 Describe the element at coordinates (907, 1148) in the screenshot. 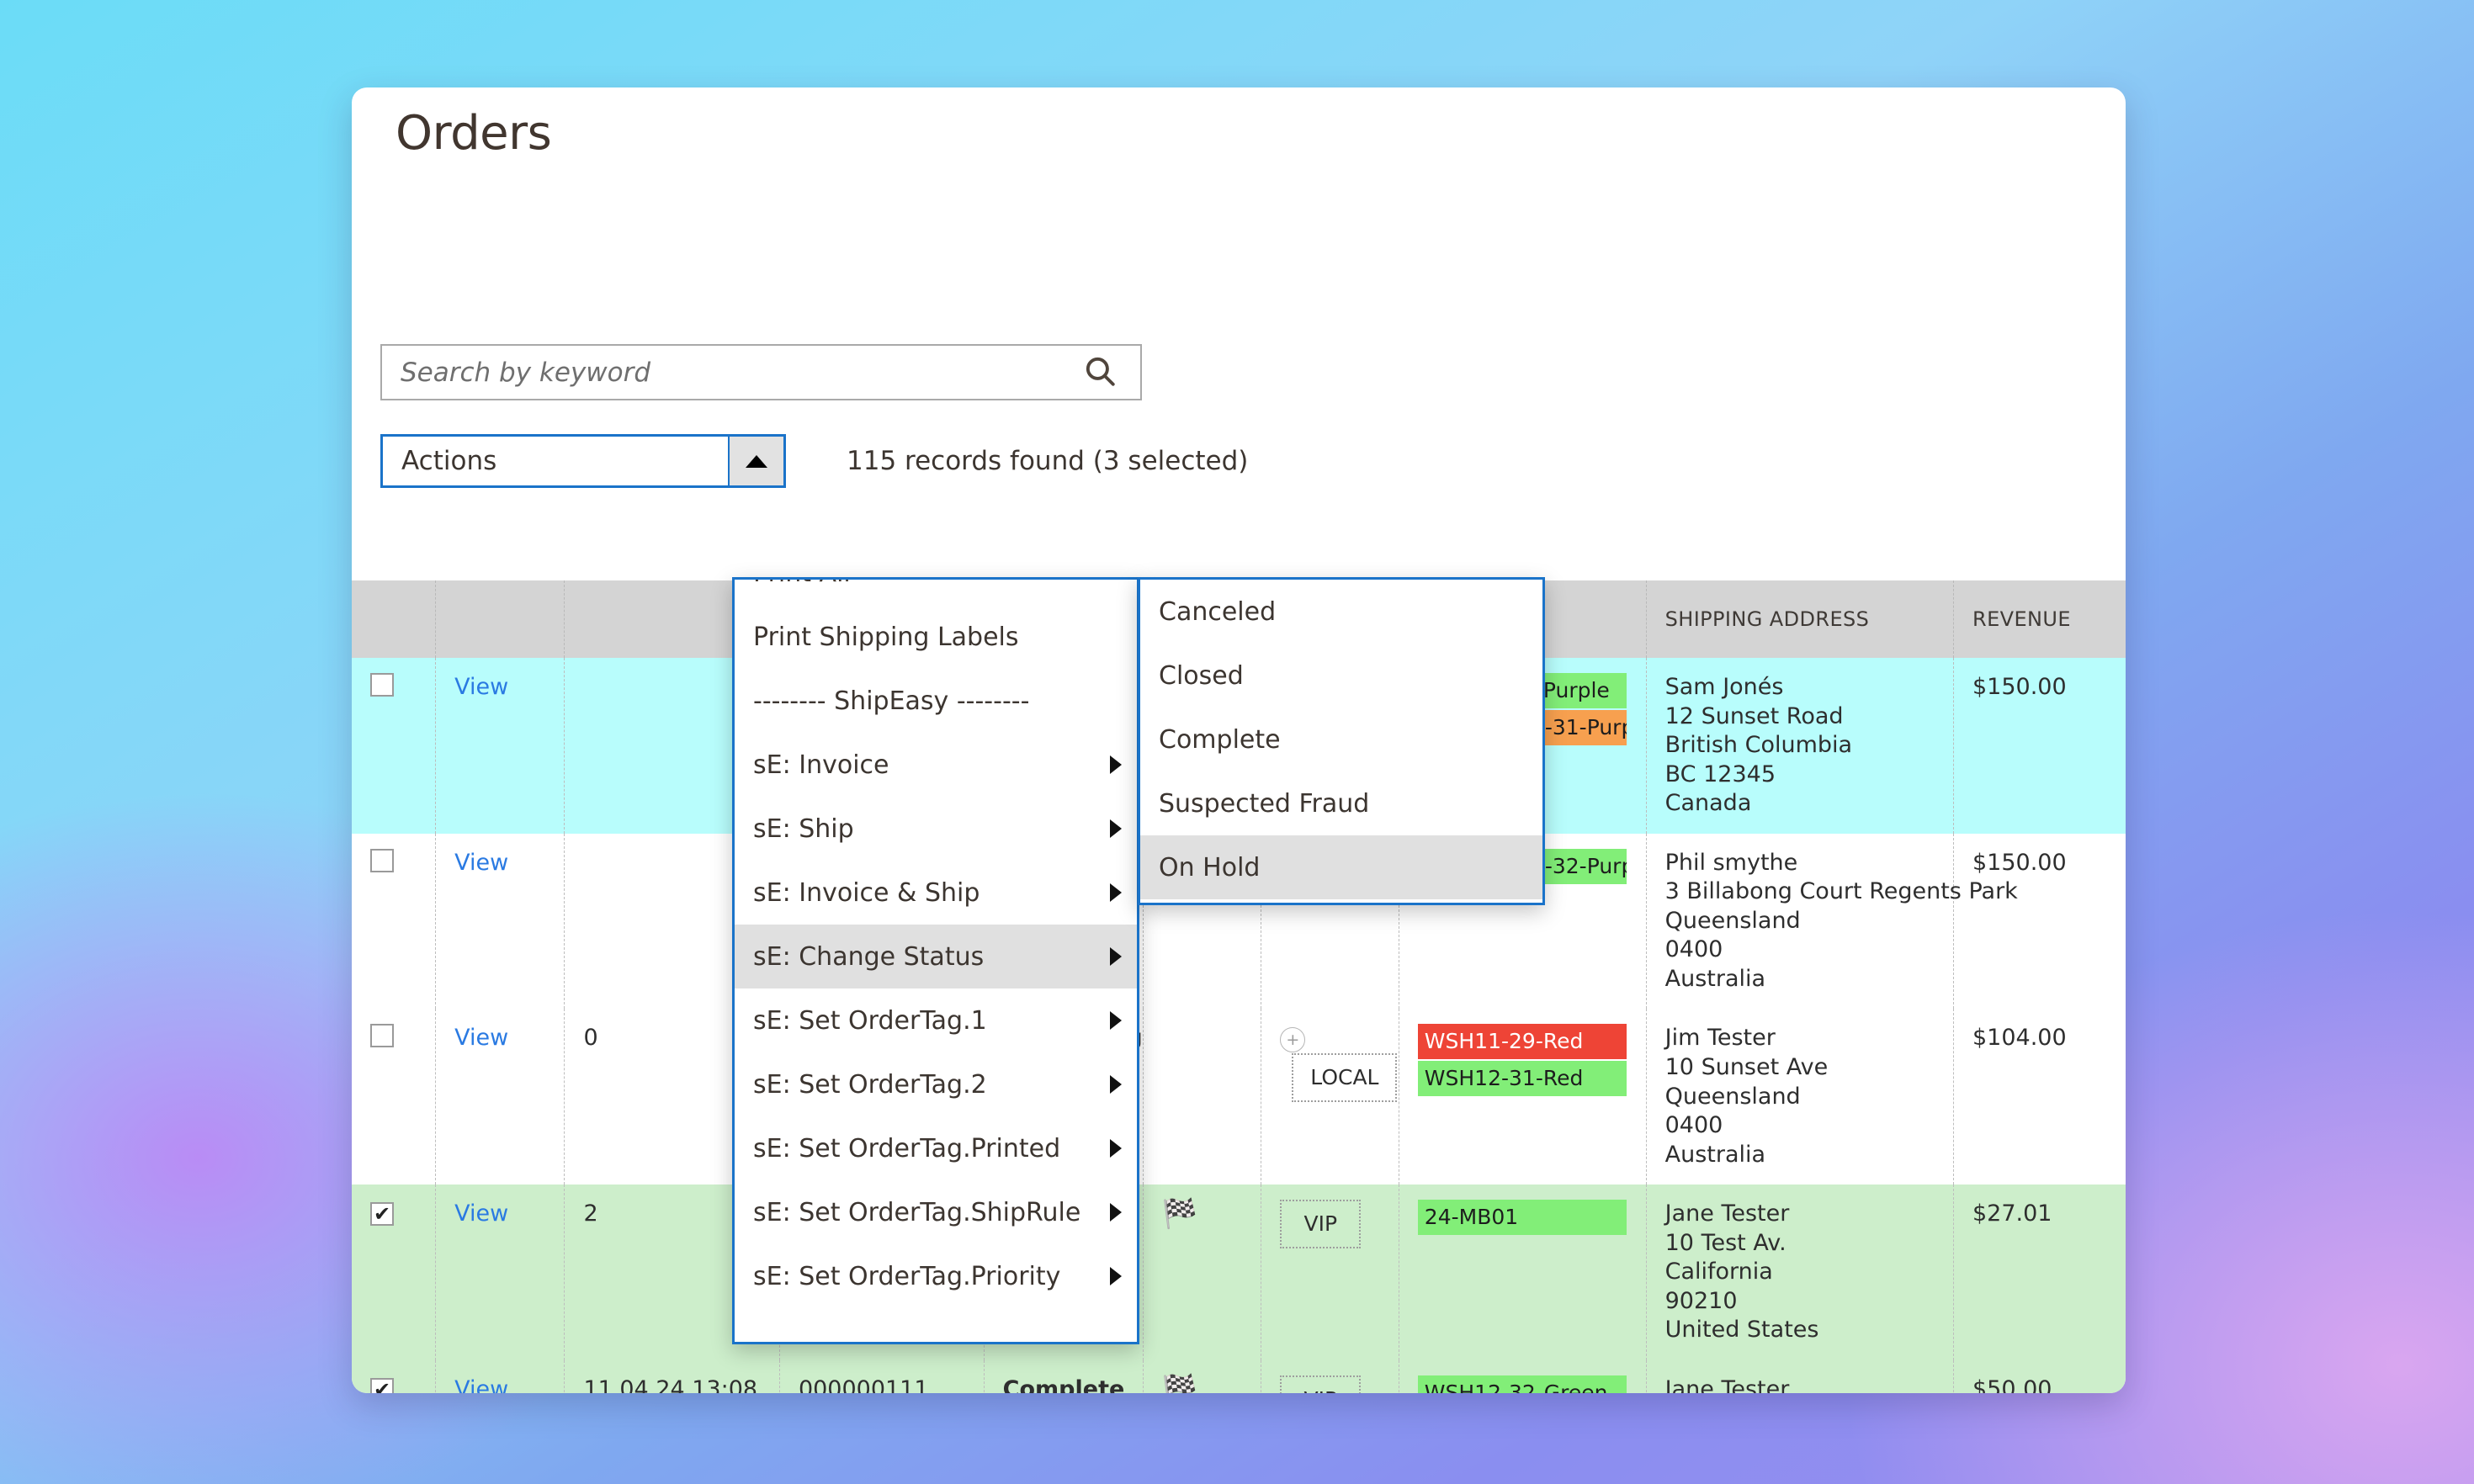

I see `menu-item-label: sE: Set OrderTag.Printed` at that location.